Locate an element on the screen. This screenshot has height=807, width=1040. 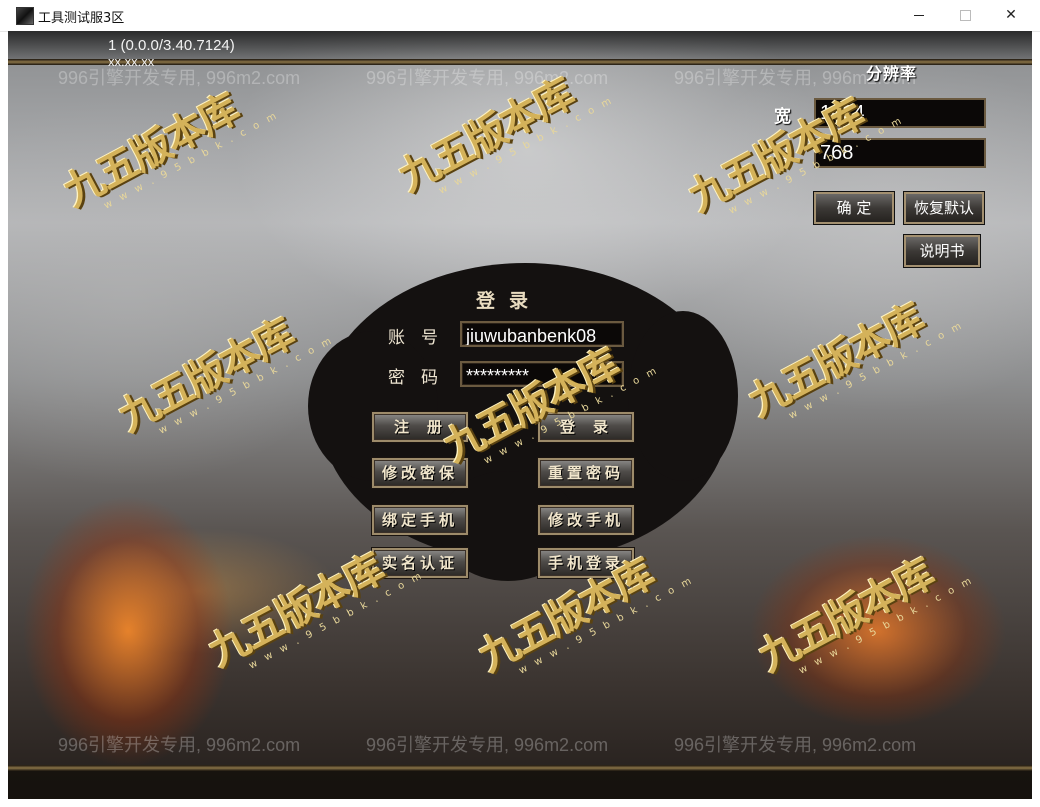
bottom-frame-border is located at coordinates (520, 768).